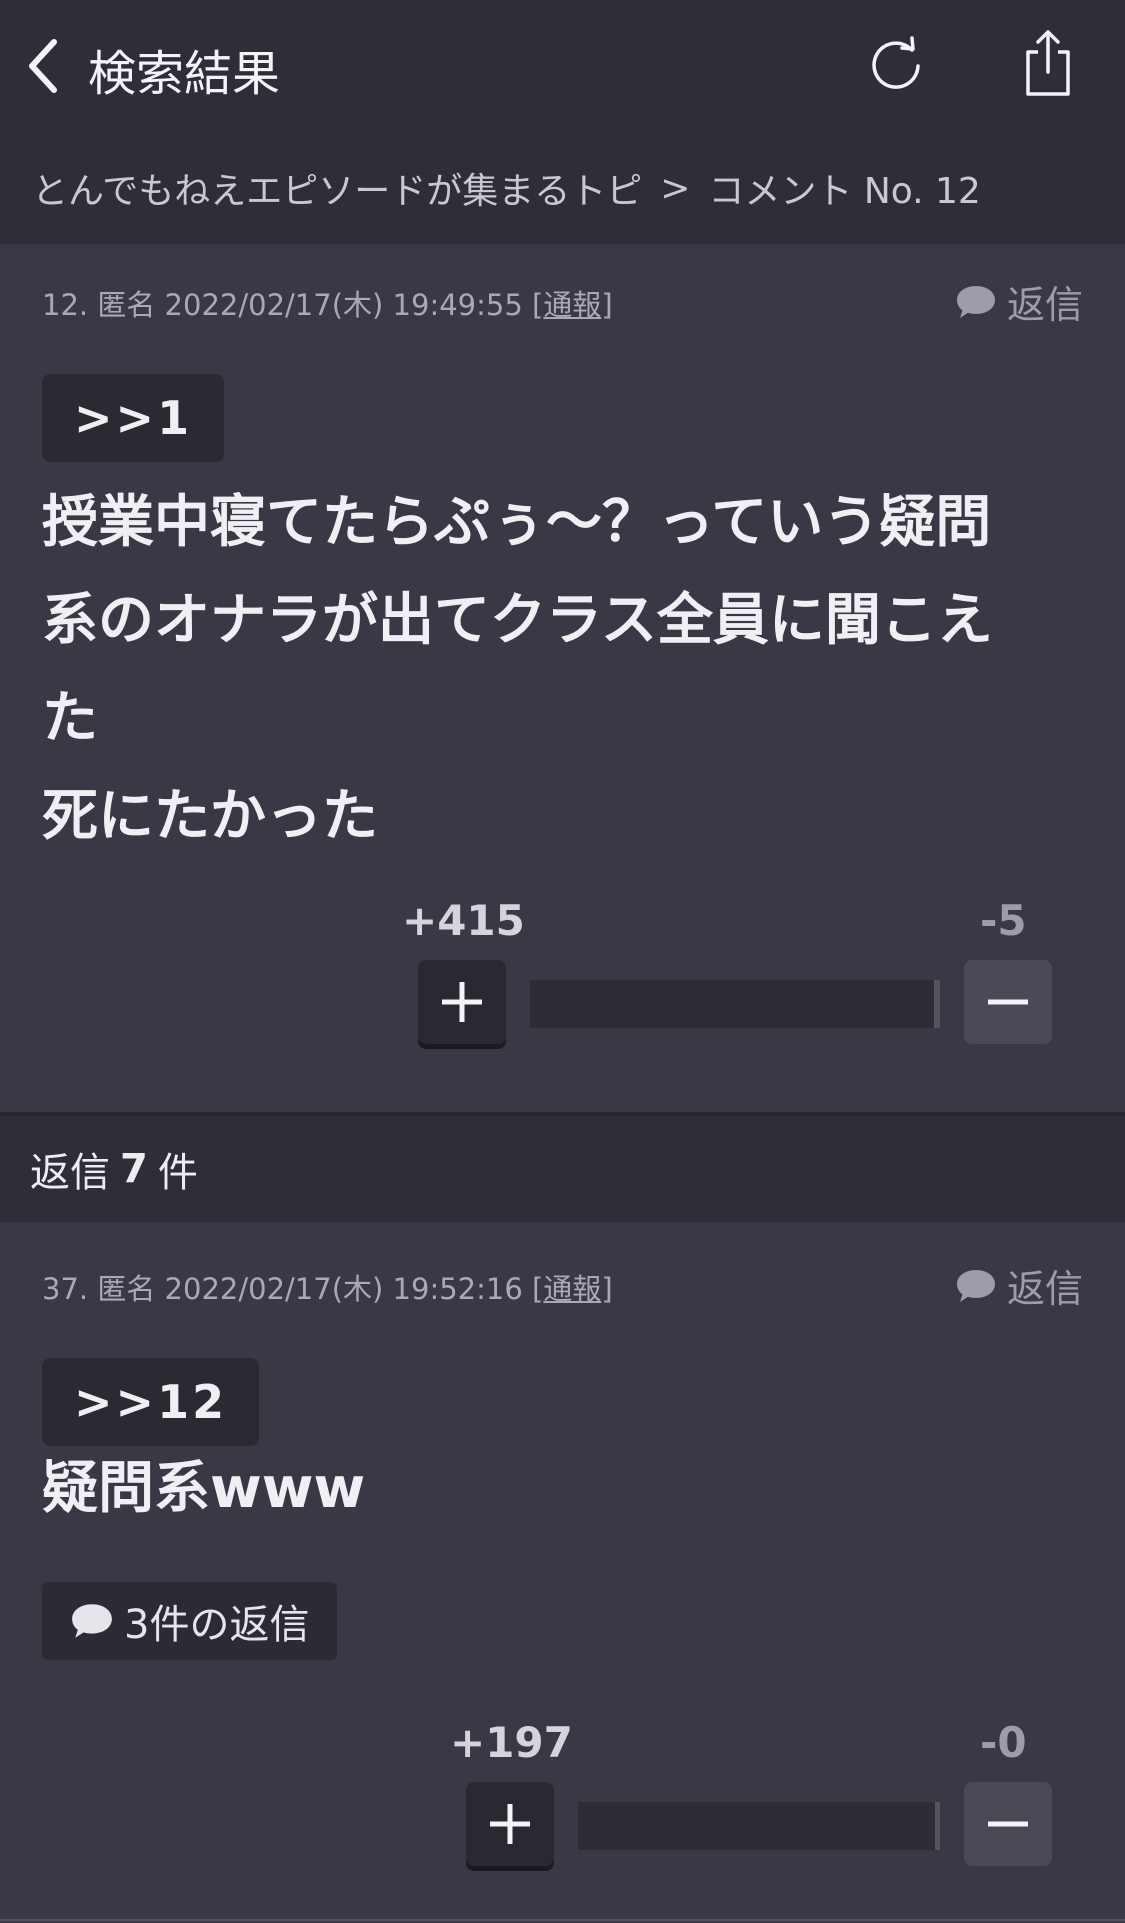 This screenshot has height=1923, width=1125. Describe the element at coordinates (1003, 1742) in the screenshot. I see `minus-count: -0` at that location.